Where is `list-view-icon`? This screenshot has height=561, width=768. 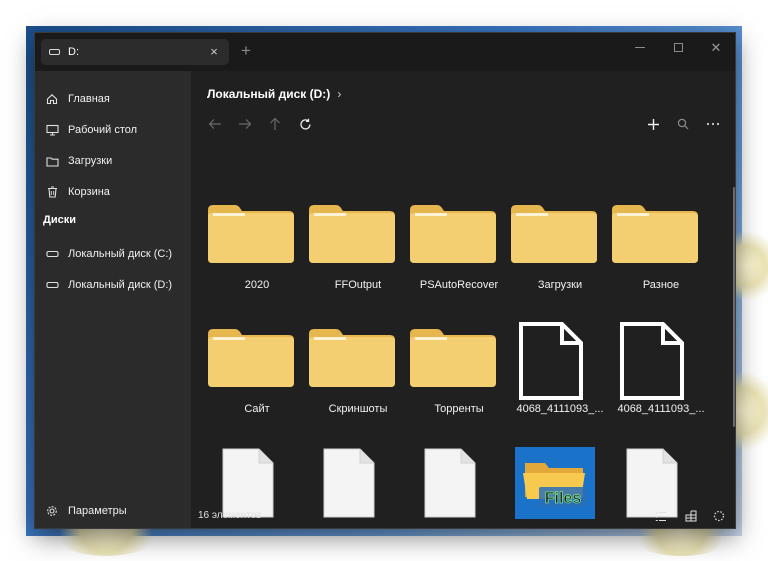
list-view-icon is located at coordinates (660, 516).